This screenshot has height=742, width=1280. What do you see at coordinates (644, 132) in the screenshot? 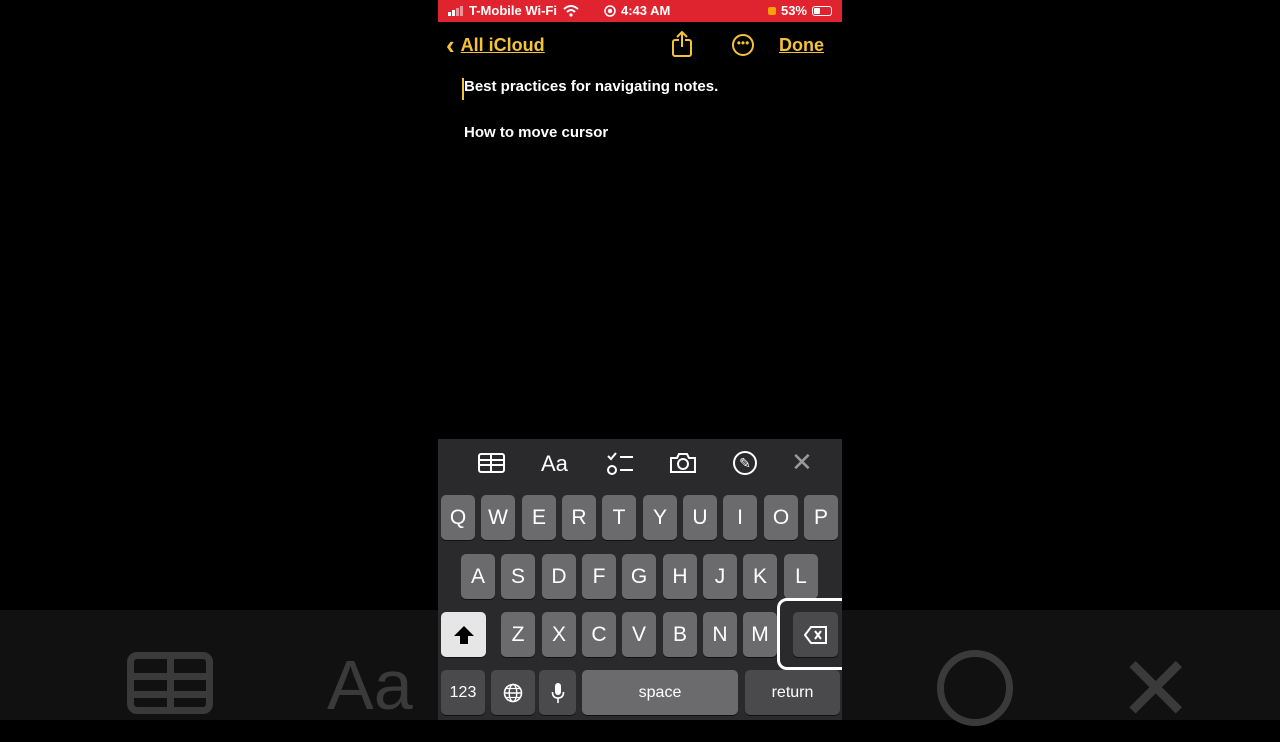
I see `note-line: How to move cursor` at bounding box center [644, 132].